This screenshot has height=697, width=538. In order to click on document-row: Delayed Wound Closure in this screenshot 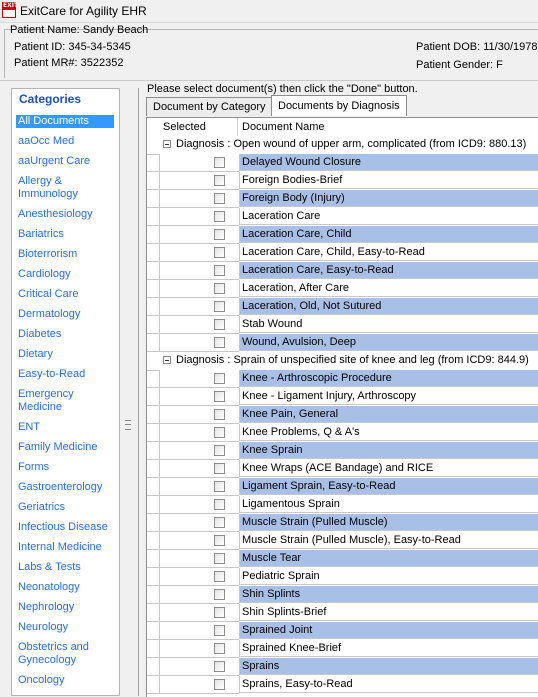, I will do `click(342, 163)`.